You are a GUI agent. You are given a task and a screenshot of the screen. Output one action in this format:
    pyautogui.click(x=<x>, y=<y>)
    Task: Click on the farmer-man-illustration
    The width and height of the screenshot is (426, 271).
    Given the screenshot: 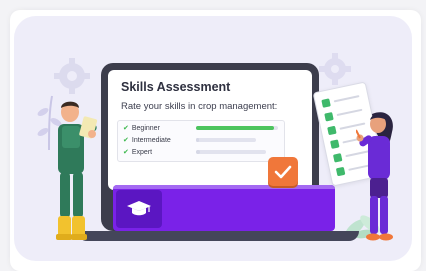 What is the action you would take?
    pyautogui.click(x=77, y=170)
    